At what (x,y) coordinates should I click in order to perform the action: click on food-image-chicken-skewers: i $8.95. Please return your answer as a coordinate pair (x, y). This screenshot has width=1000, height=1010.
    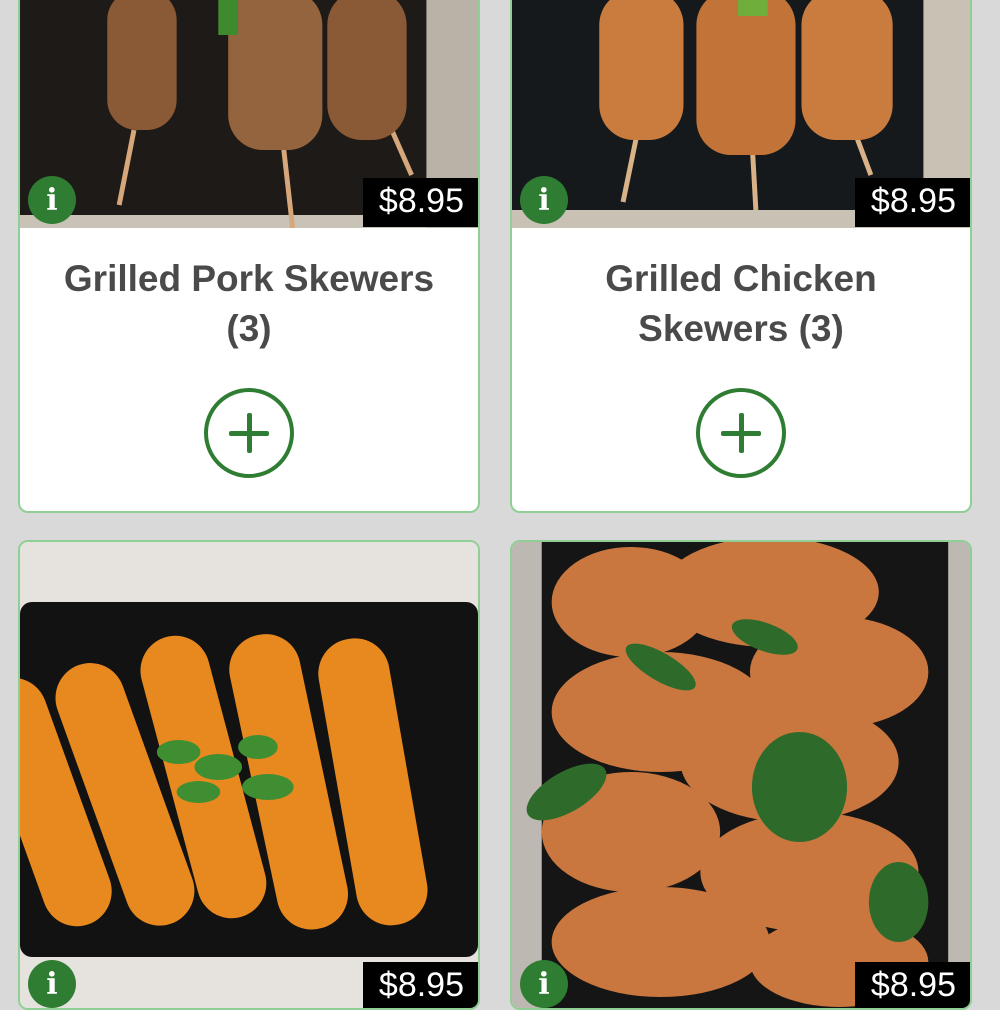
    Looking at the image, I should click on (741, 114).